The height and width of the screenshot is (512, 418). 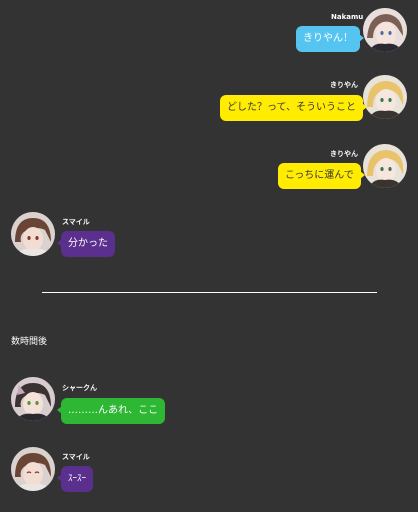 What do you see at coordinates (385, 30) in the screenshot?
I see `nakamu-avatar` at bounding box center [385, 30].